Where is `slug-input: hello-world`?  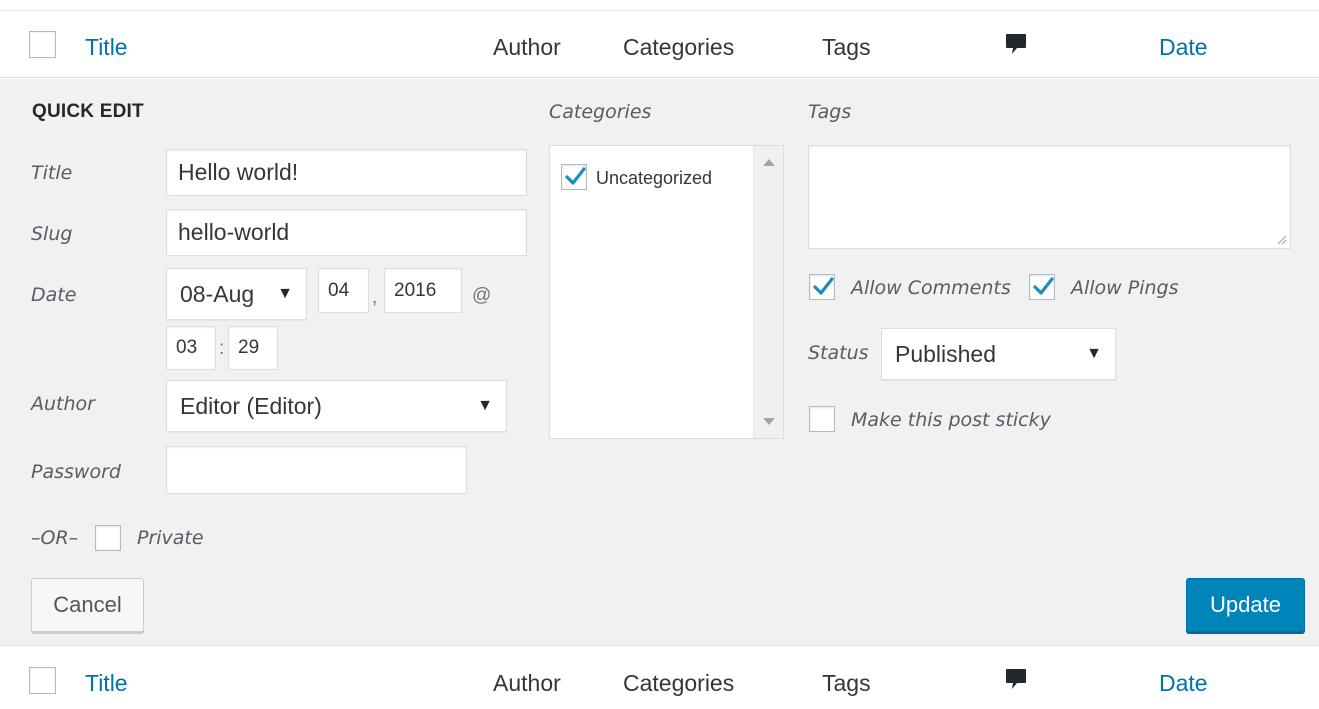 slug-input: hello-world is located at coordinates (346, 232).